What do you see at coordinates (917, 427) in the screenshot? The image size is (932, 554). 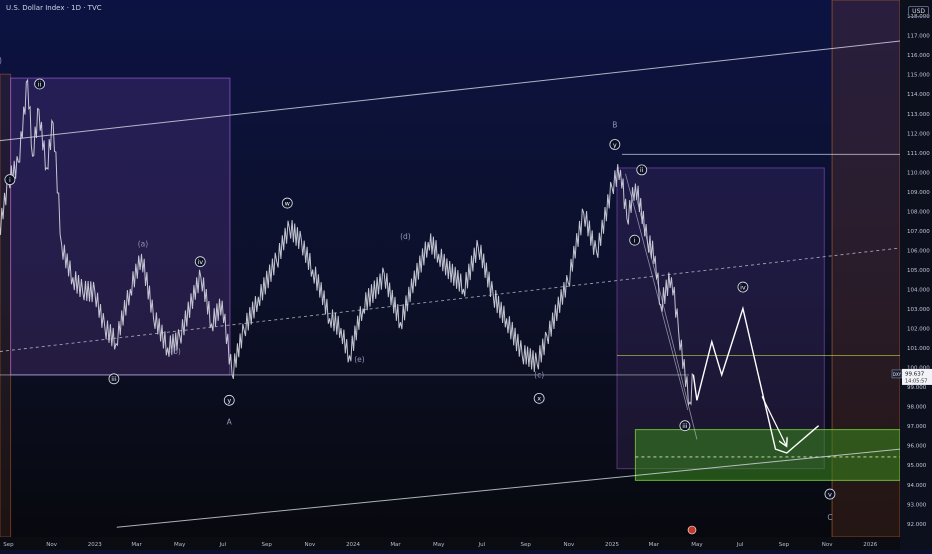 I see `y-tick-label: 97.000` at bounding box center [917, 427].